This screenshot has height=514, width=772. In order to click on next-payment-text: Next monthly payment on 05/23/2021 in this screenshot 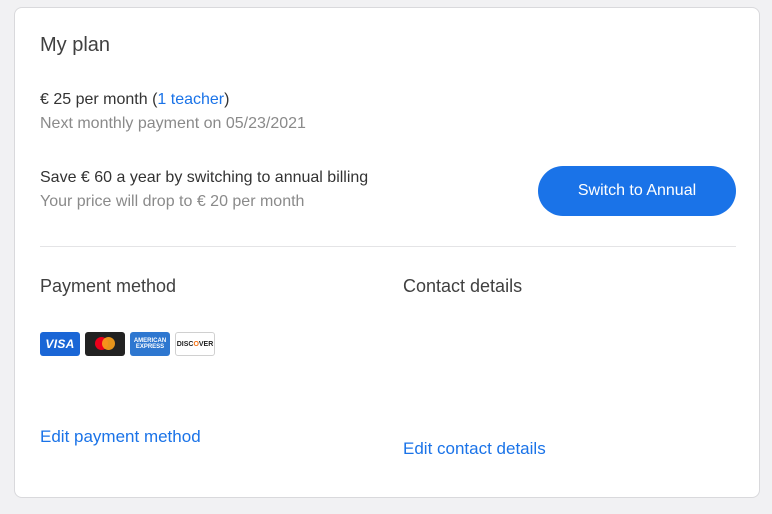, I will do `click(173, 123)`.